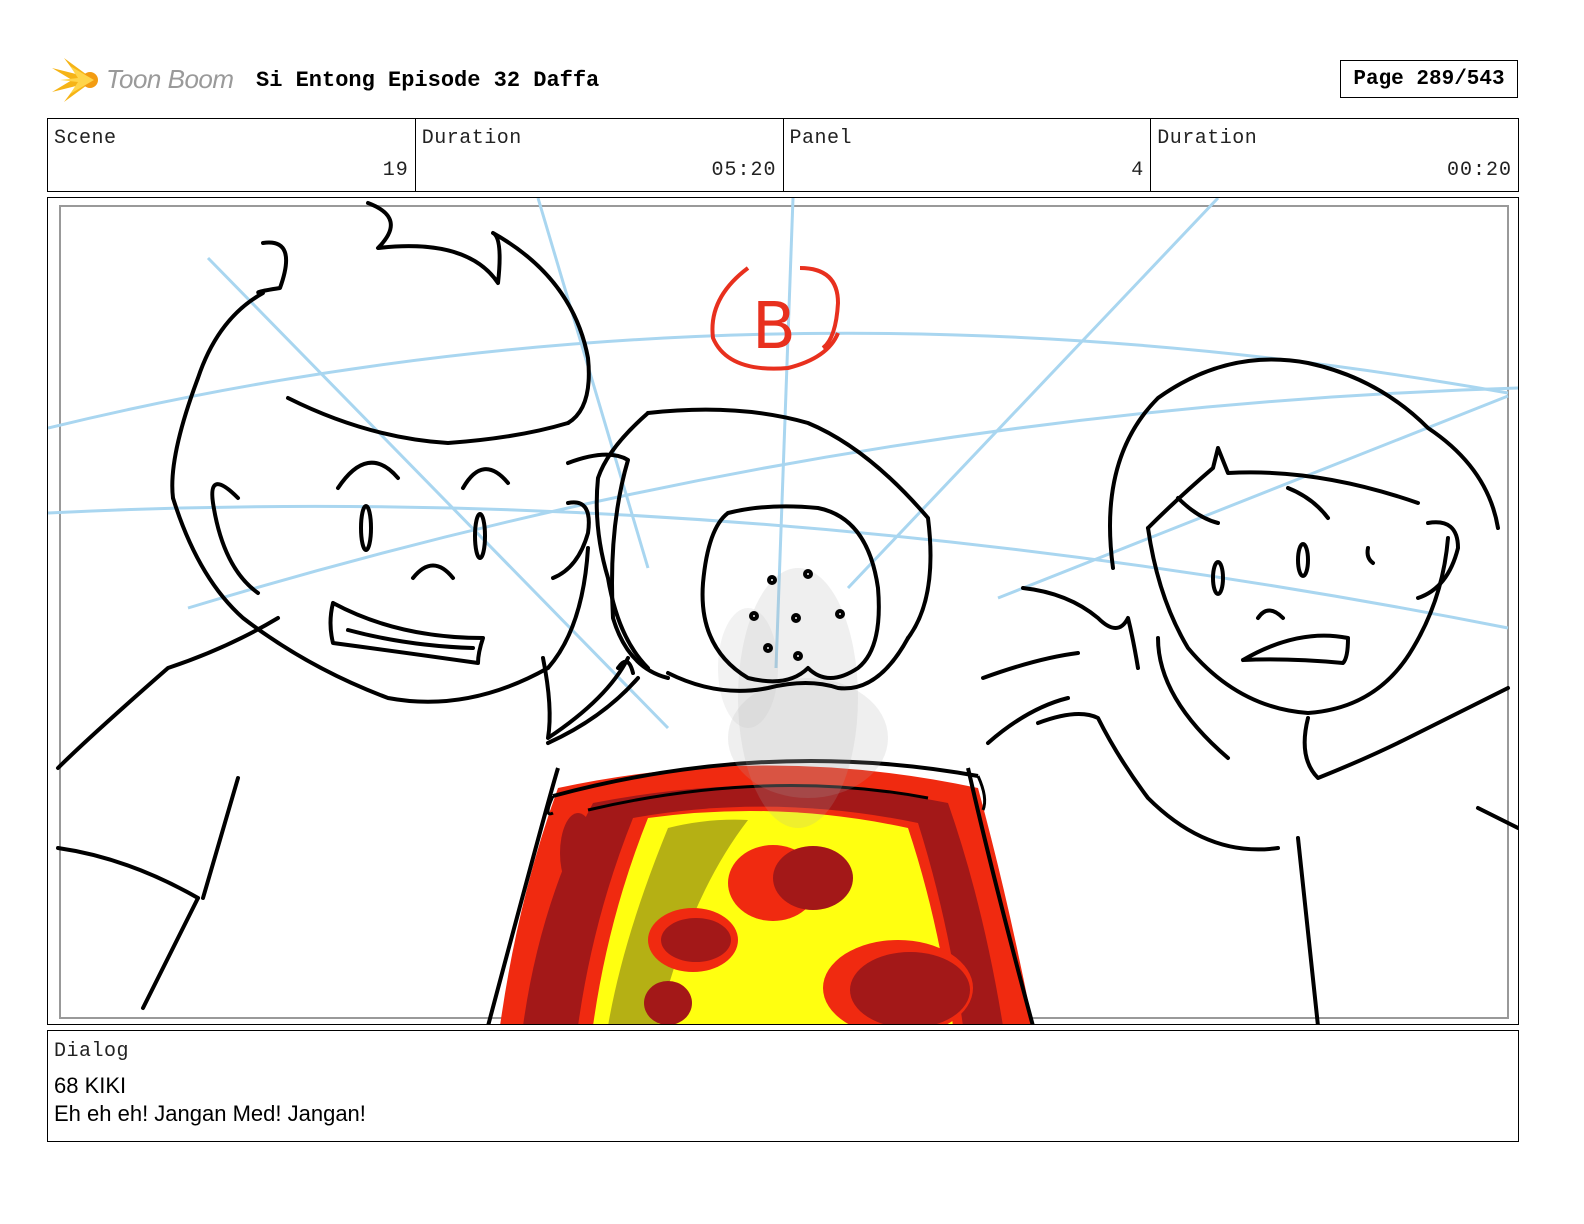 The height and width of the screenshot is (1224, 1584). What do you see at coordinates (232, 155) in the screenshot?
I see `scene-cell: Scene 19` at bounding box center [232, 155].